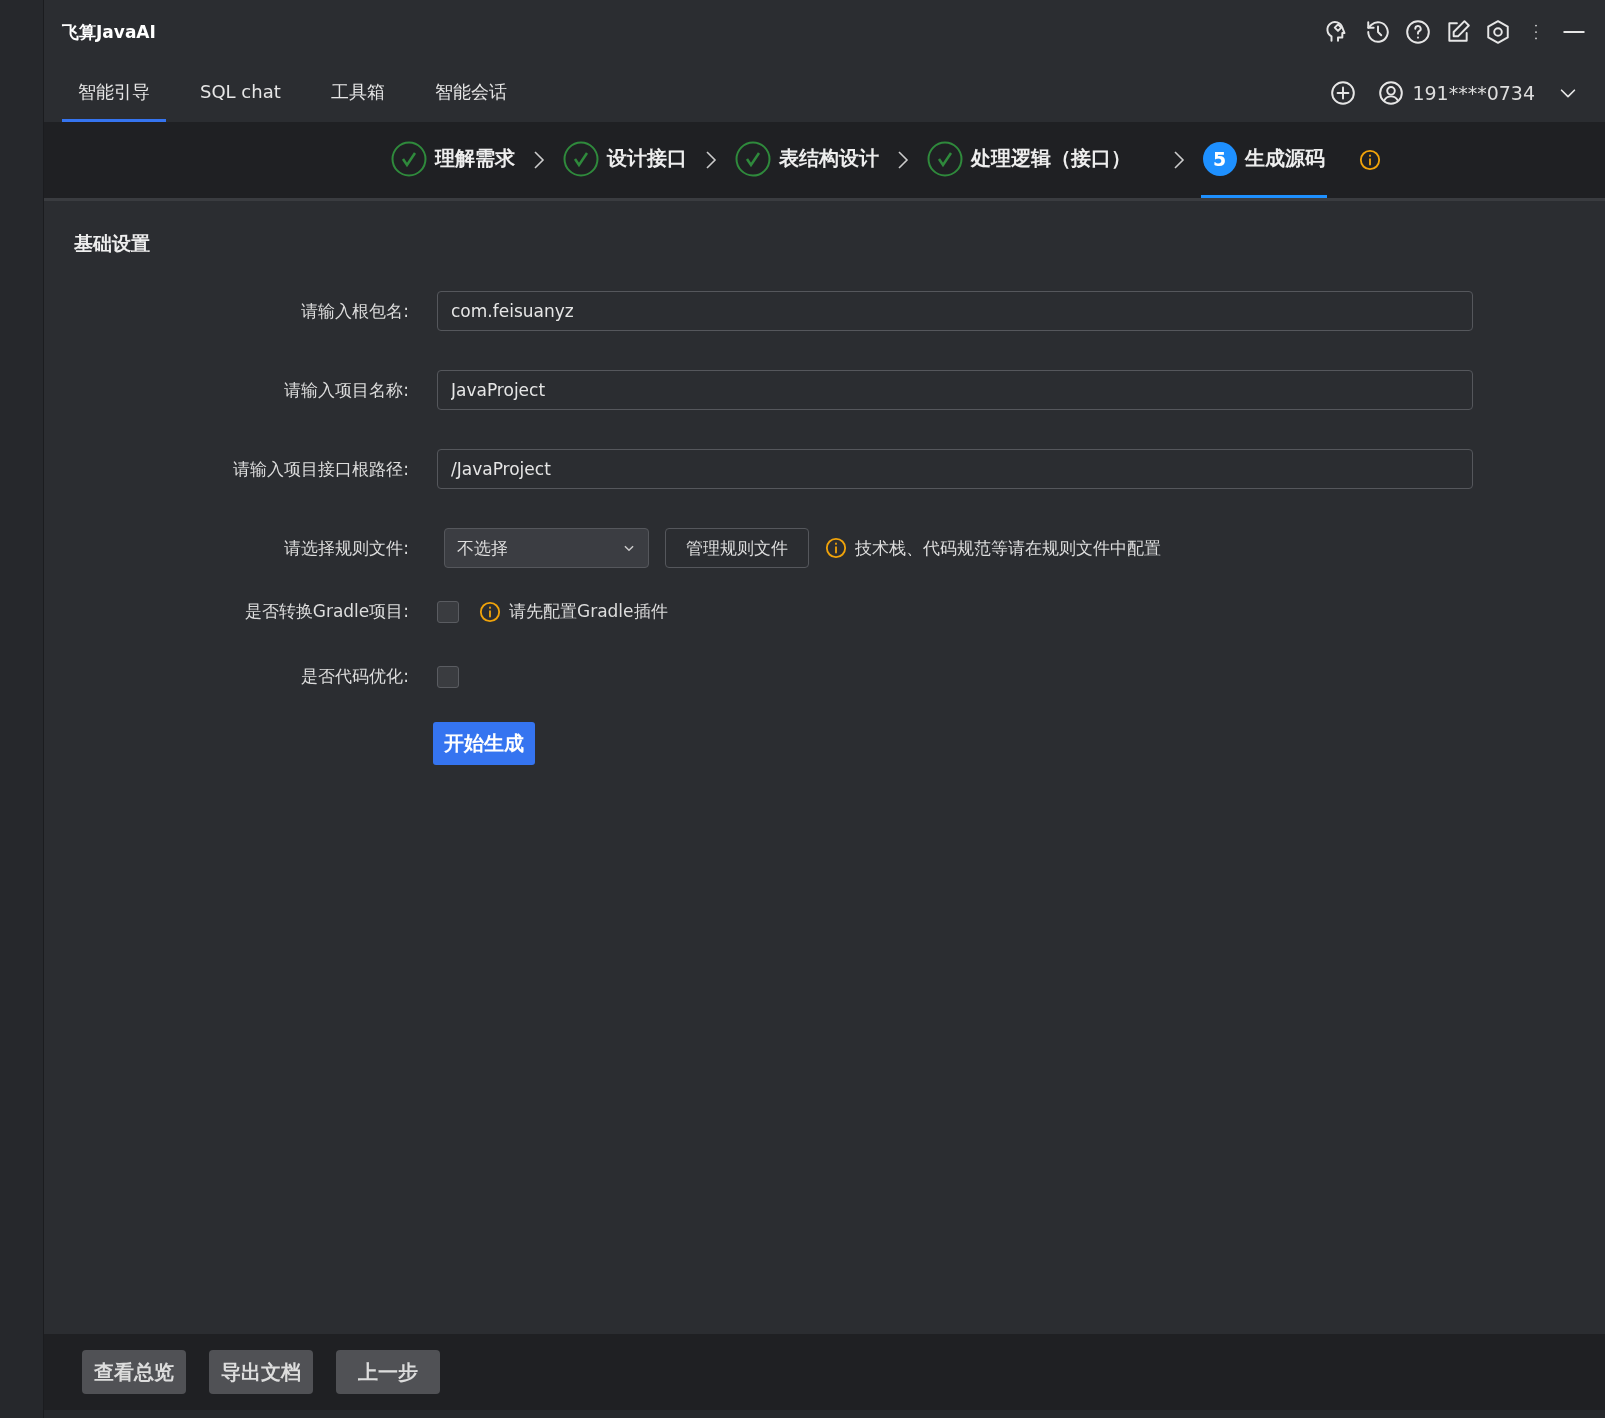 The height and width of the screenshot is (1418, 1605). Describe the element at coordinates (326, 611) in the screenshot. I see `field-label: 是否转换Gradle项目:` at that location.